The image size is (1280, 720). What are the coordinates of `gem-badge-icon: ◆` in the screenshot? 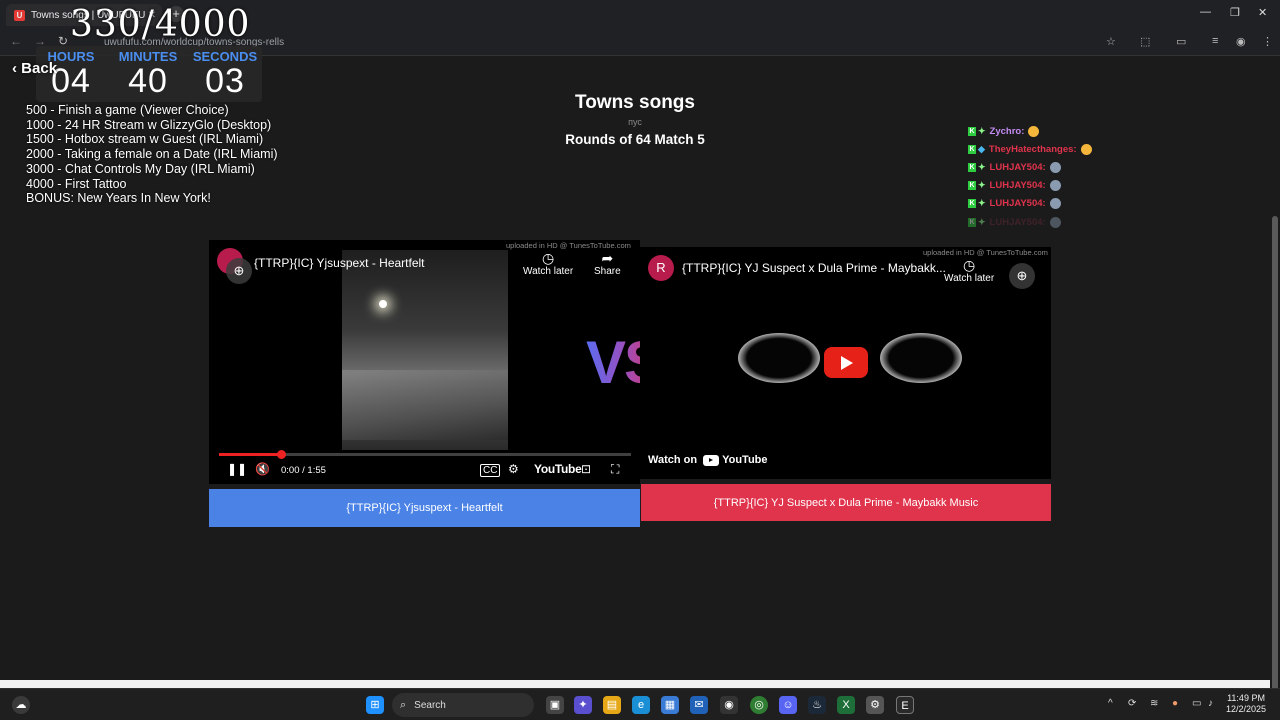 It's located at (981, 148).